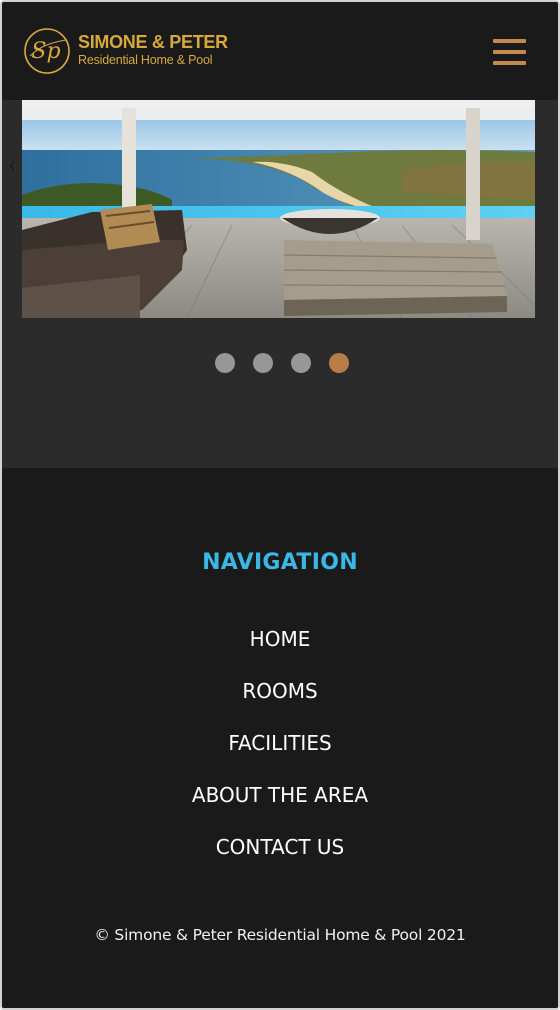  I want to click on footer-nav-item: CONTACT US, so click(280, 857).